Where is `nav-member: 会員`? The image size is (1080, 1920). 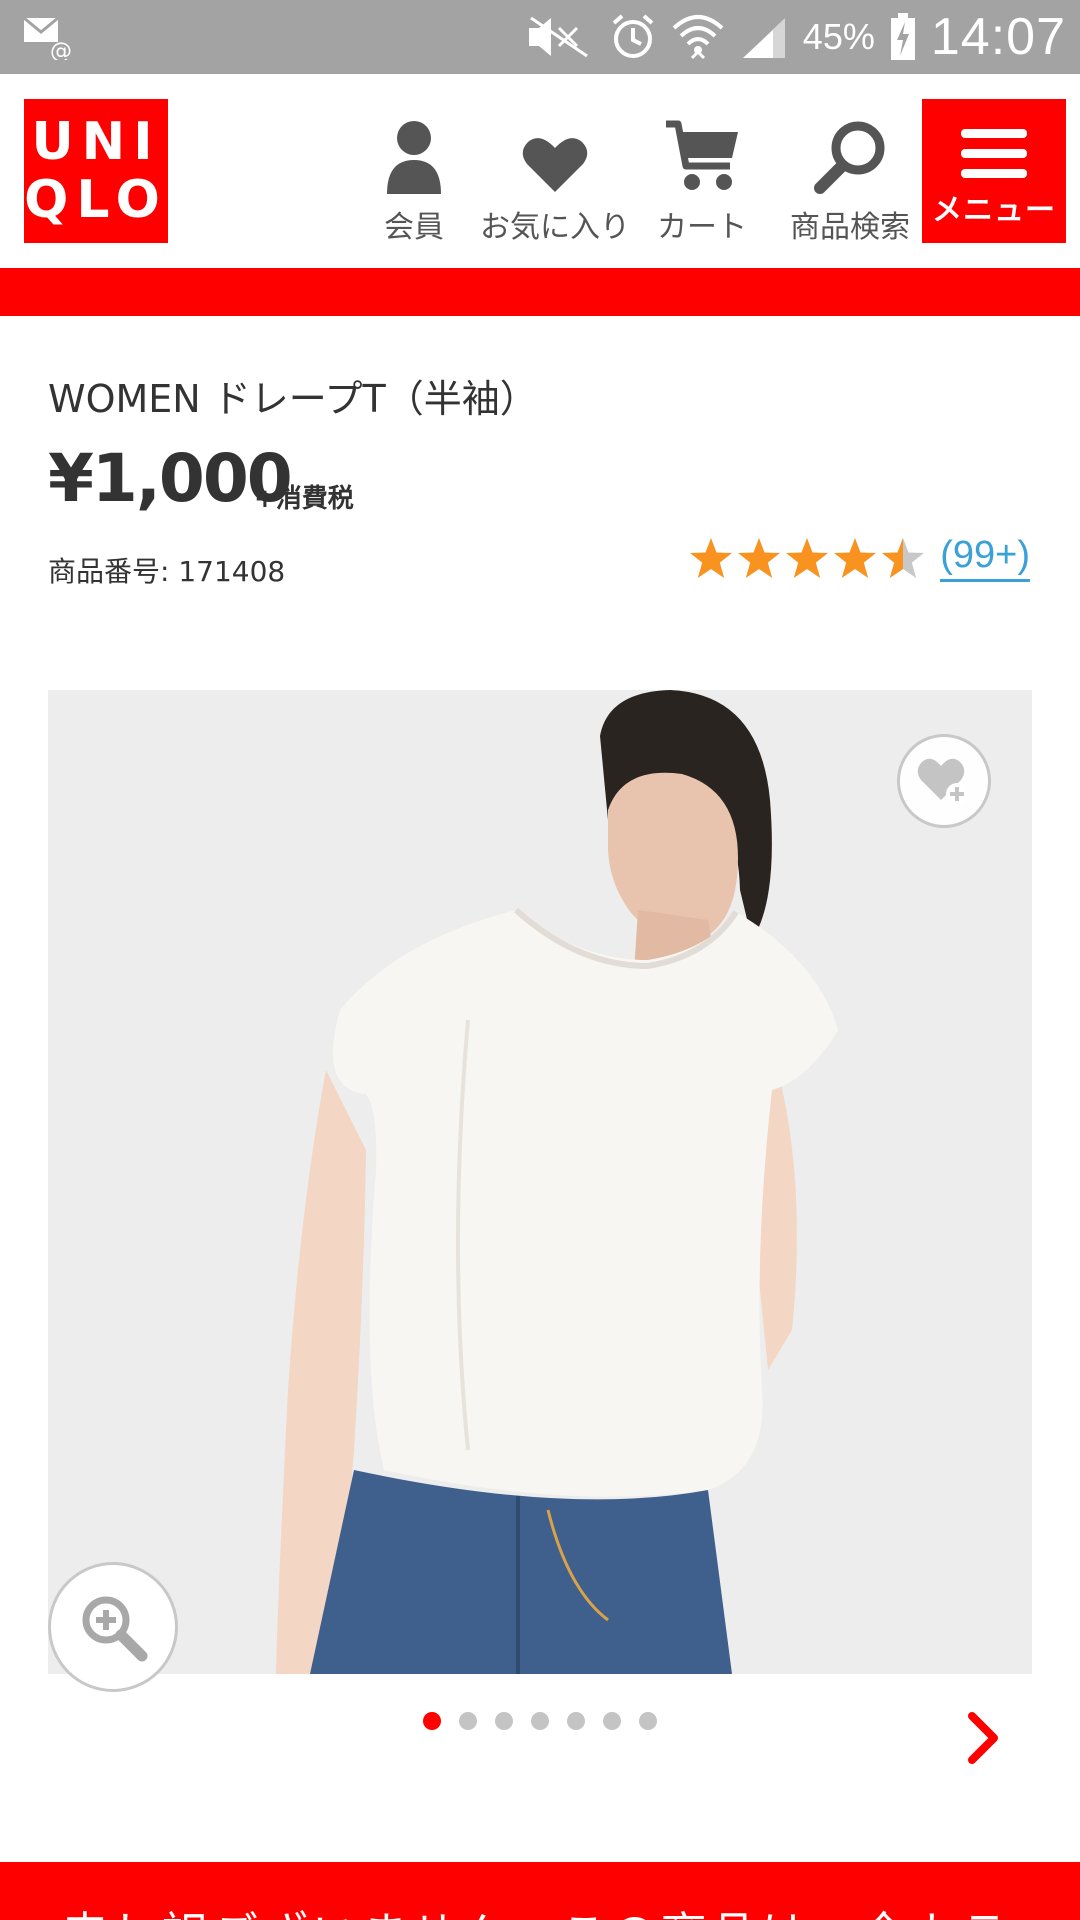 nav-member: 会員 is located at coordinates (414, 179).